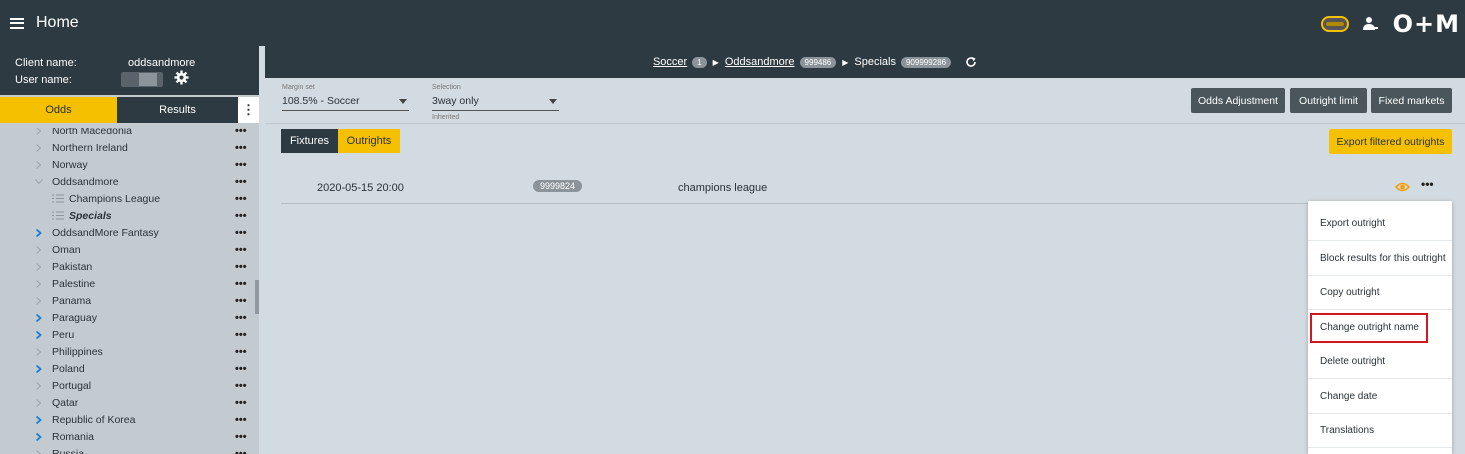 The image size is (1465, 454). What do you see at coordinates (127, 317) in the screenshot?
I see `sidebar-item: Paraguay •••` at bounding box center [127, 317].